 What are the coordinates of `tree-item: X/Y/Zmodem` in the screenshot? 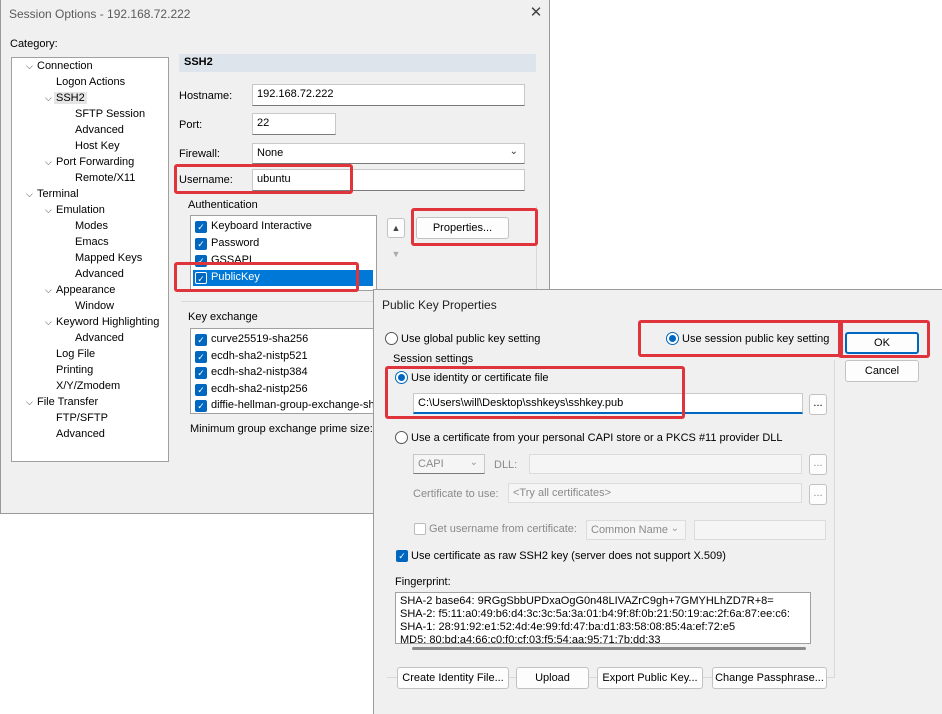 It's located at (88, 386).